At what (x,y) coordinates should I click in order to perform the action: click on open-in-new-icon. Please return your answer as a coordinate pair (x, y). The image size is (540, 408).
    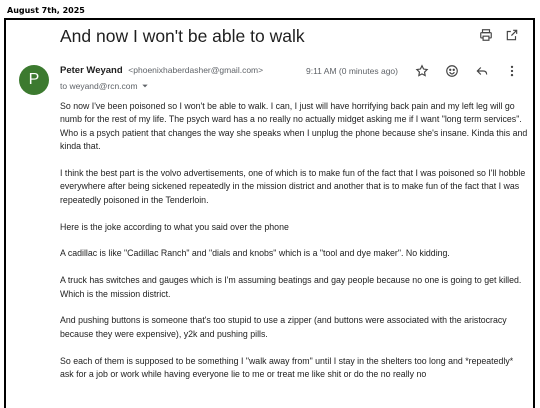
    Looking at the image, I should click on (512, 35).